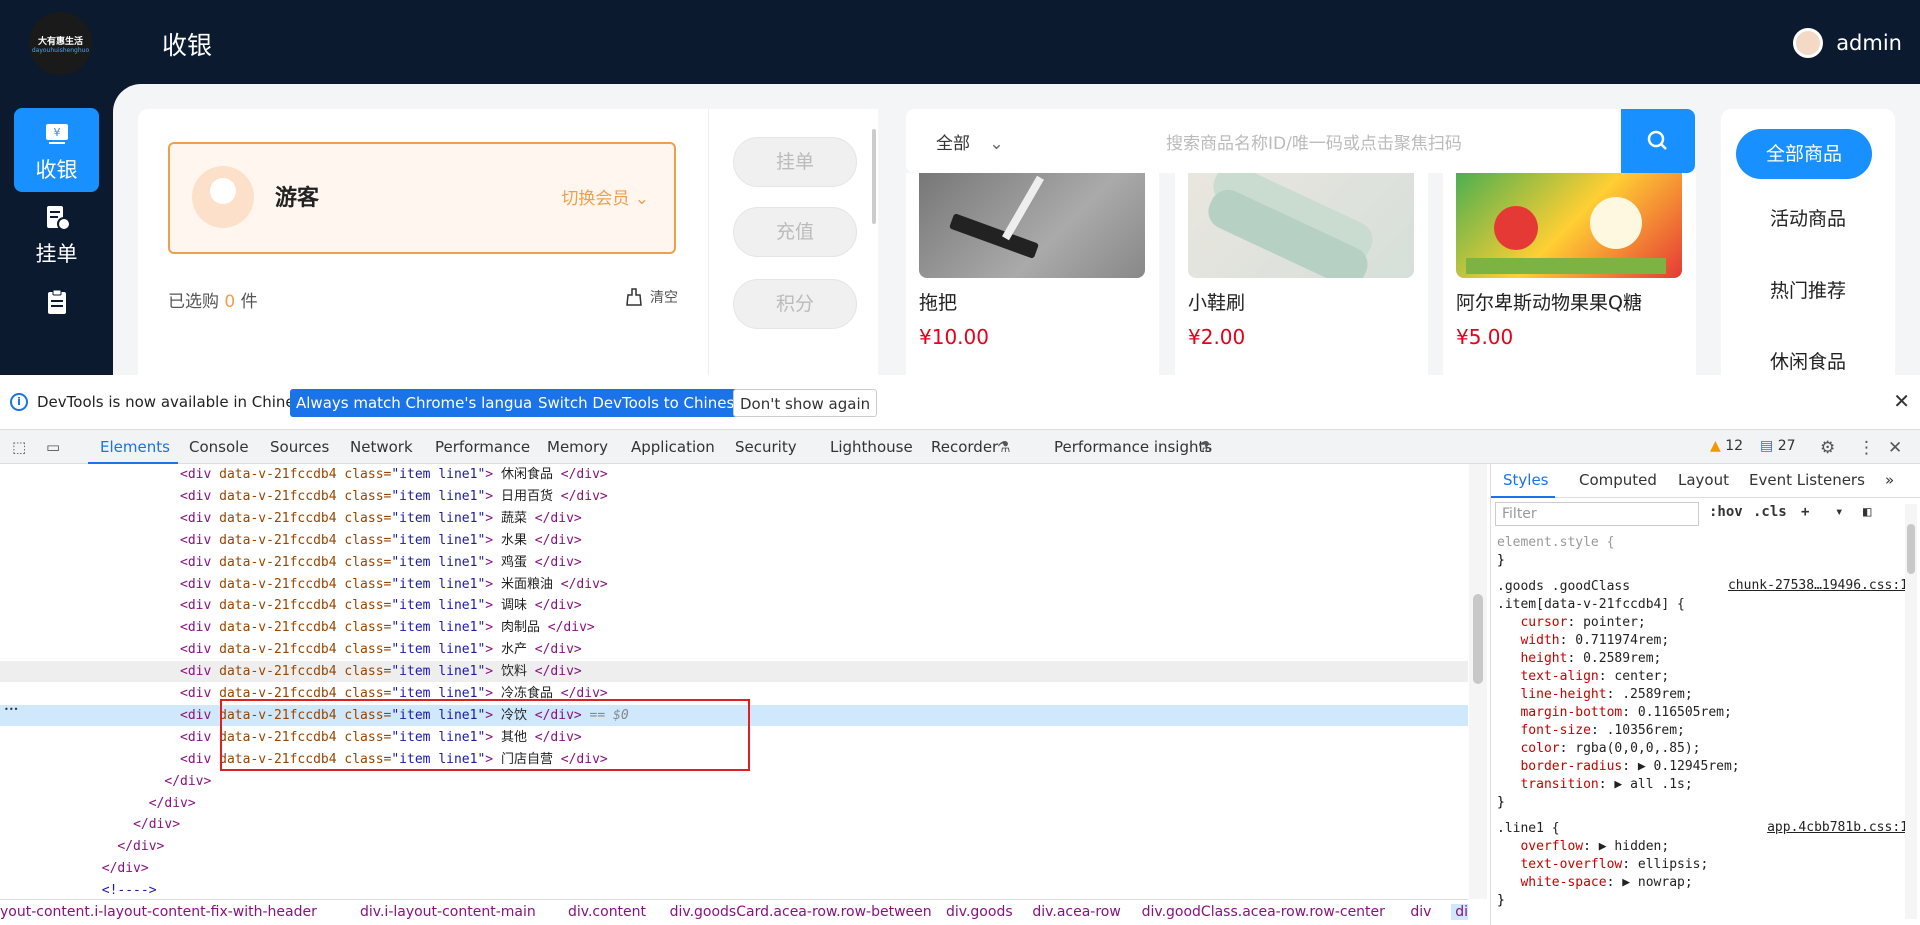 The image size is (1920, 925). What do you see at coordinates (1808, 217) in the screenshot?
I see `category-promo: 活动商品` at bounding box center [1808, 217].